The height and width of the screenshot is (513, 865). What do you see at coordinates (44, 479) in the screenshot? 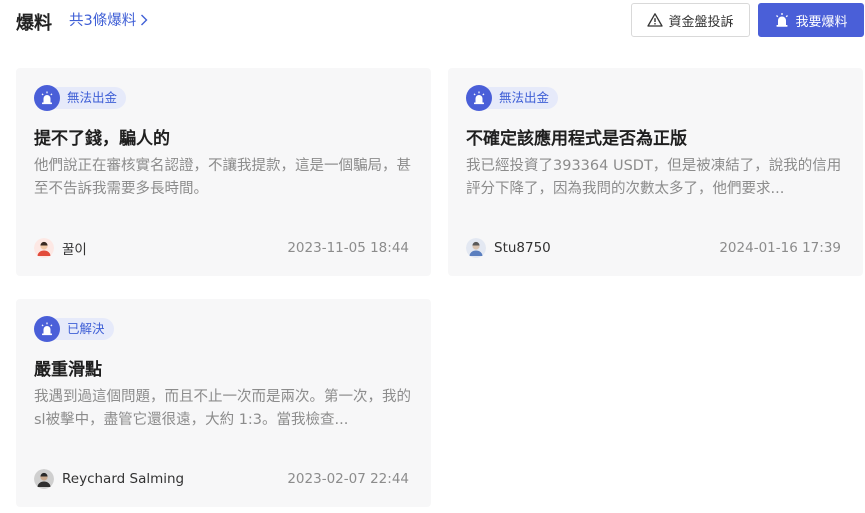
I see `avatar-dark-icon` at bounding box center [44, 479].